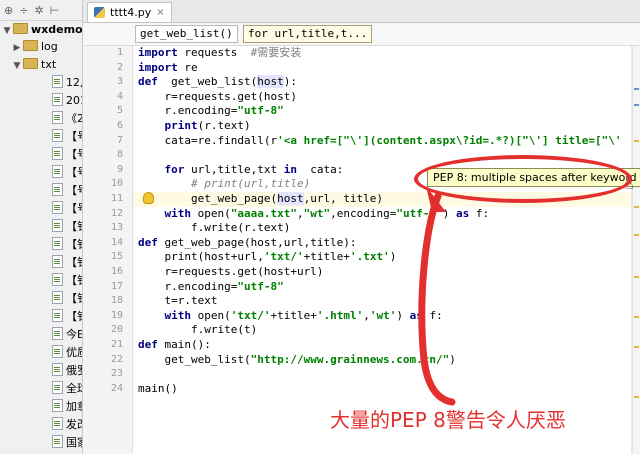 The height and width of the screenshot is (454, 640). What do you see at coordinates (448, 420) in the screenshot?
I see `annotation-caption: 大量的PEP 8警告令人厌恶` at bounding box center [448, 420].